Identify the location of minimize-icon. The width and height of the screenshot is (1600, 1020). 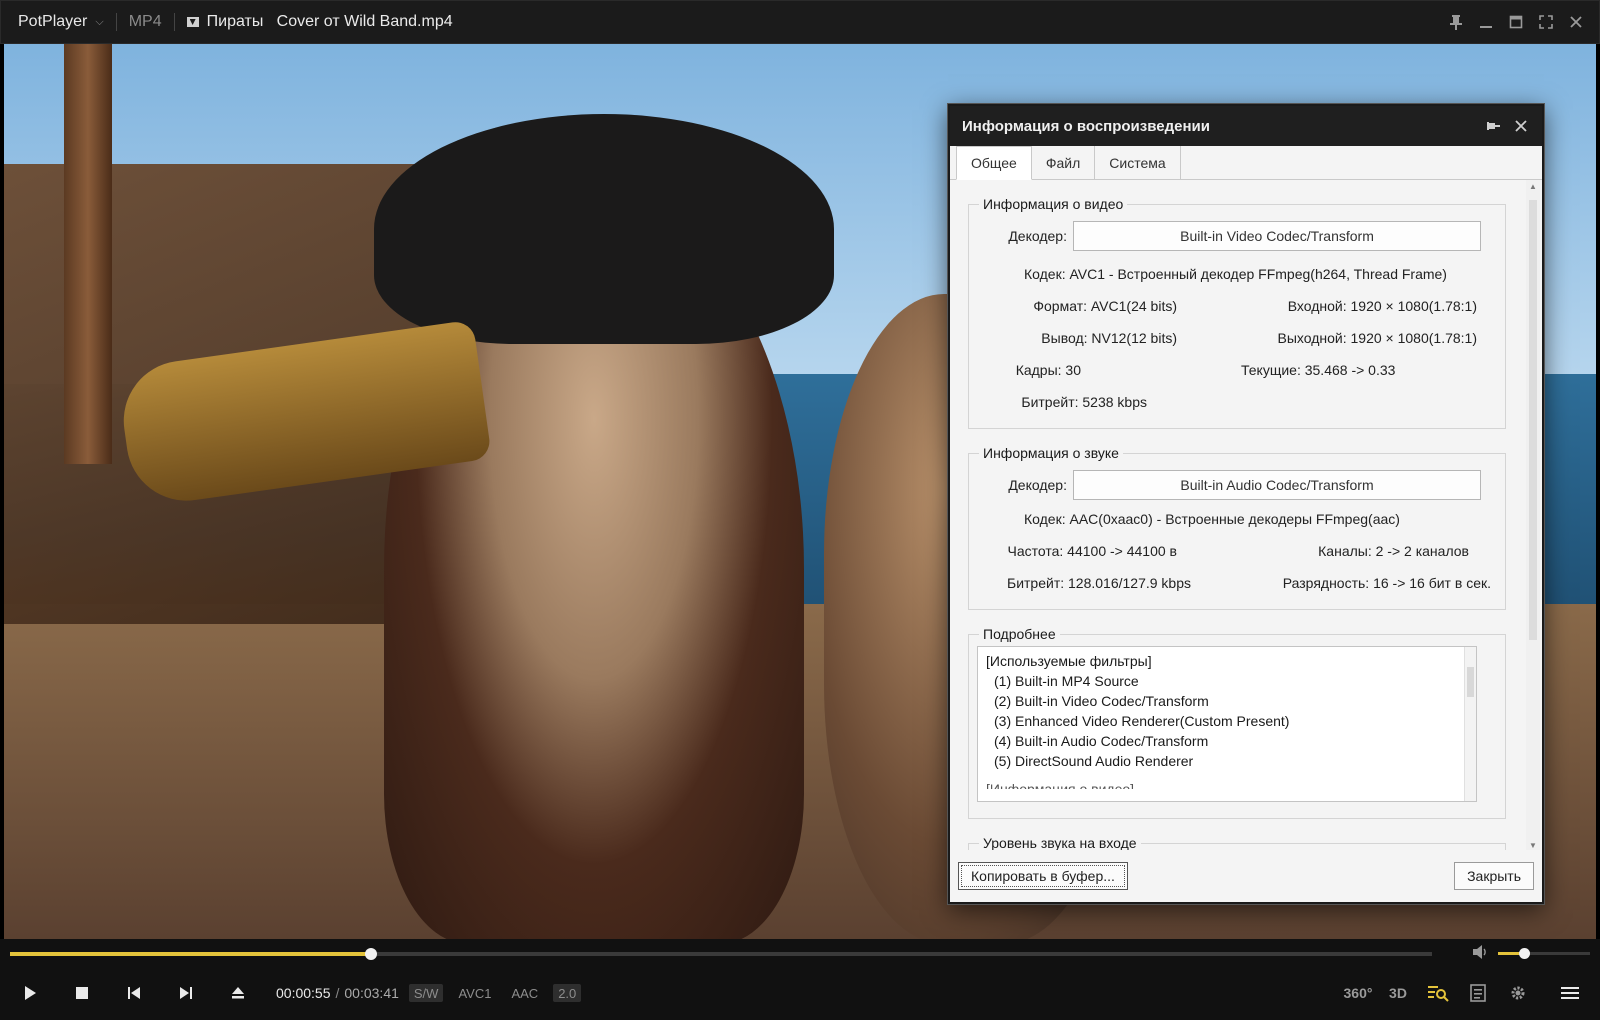
(1486, 22).